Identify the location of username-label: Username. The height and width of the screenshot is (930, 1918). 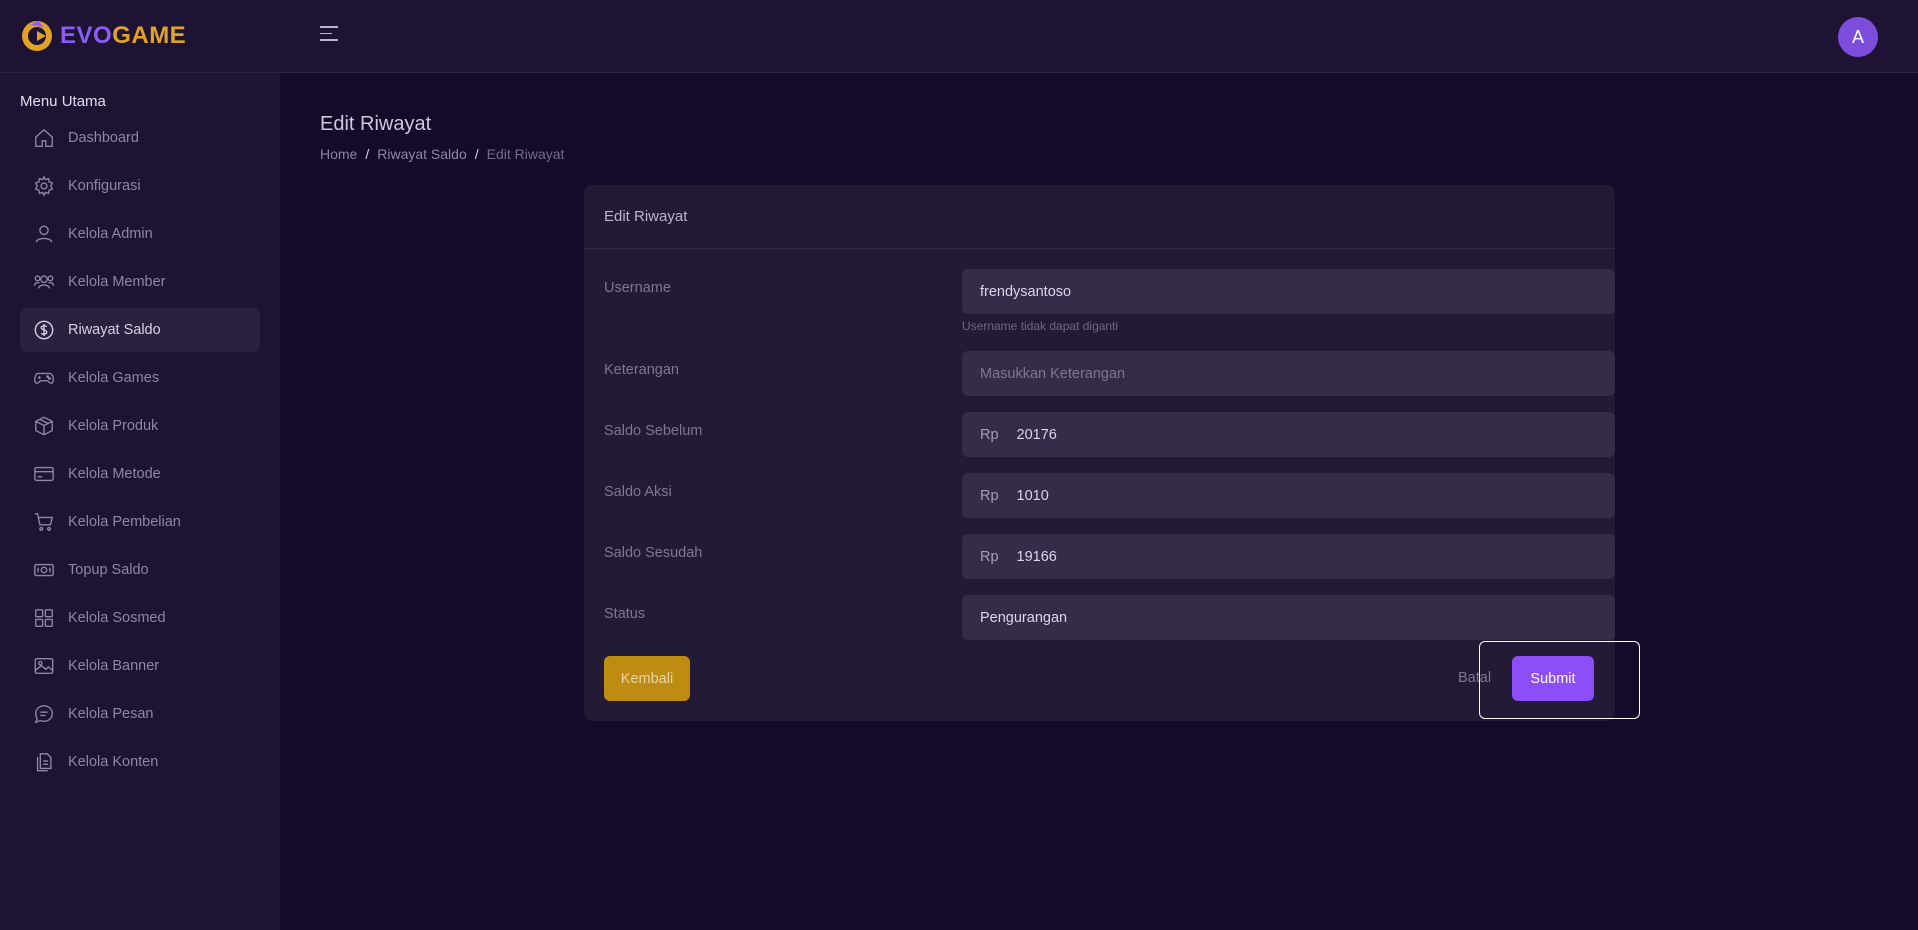
(637, 288).